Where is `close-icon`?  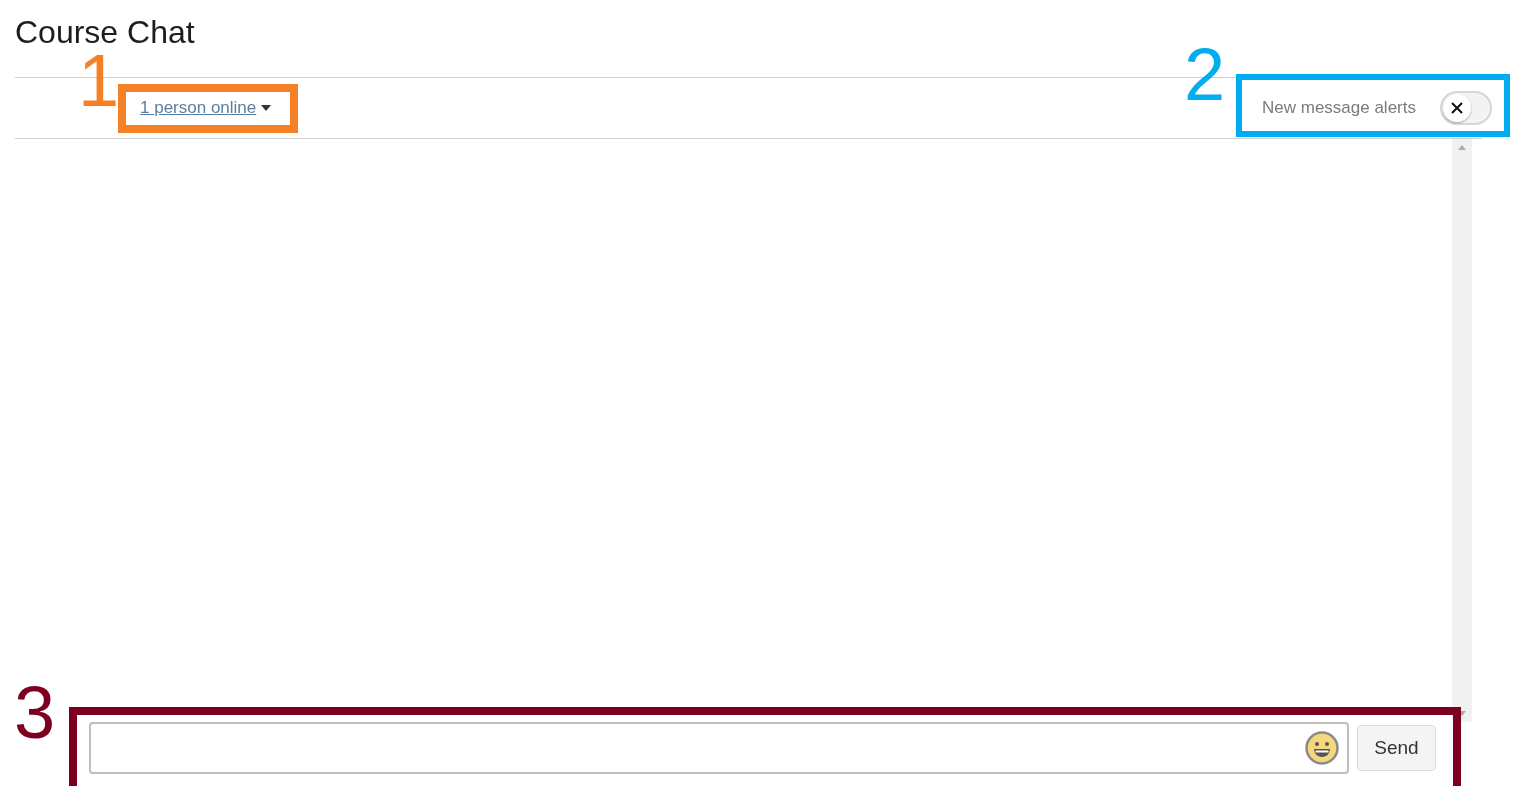 close-icon is located at coordinates (1457, 108).